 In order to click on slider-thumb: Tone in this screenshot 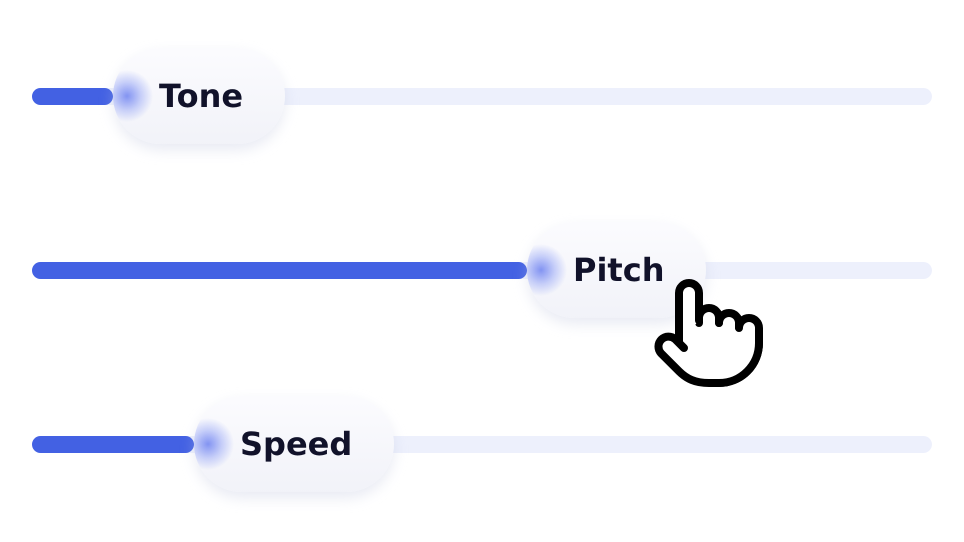, I will do `click(199, 96)`.